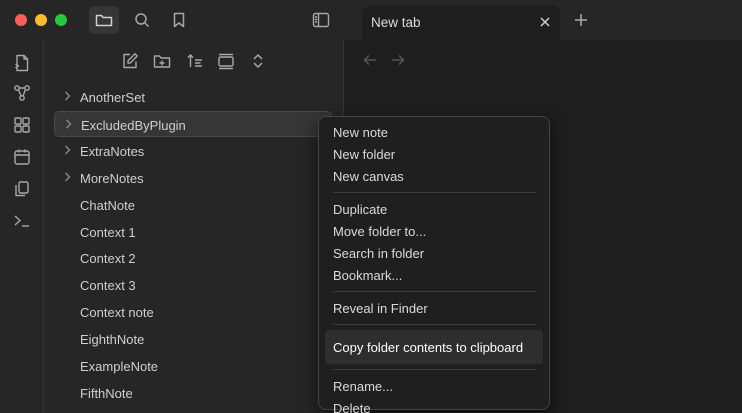 This screenshot has height=413, width=742. I want to click on menu-item: Copy folder contents to clipboard, so click(434, 347).